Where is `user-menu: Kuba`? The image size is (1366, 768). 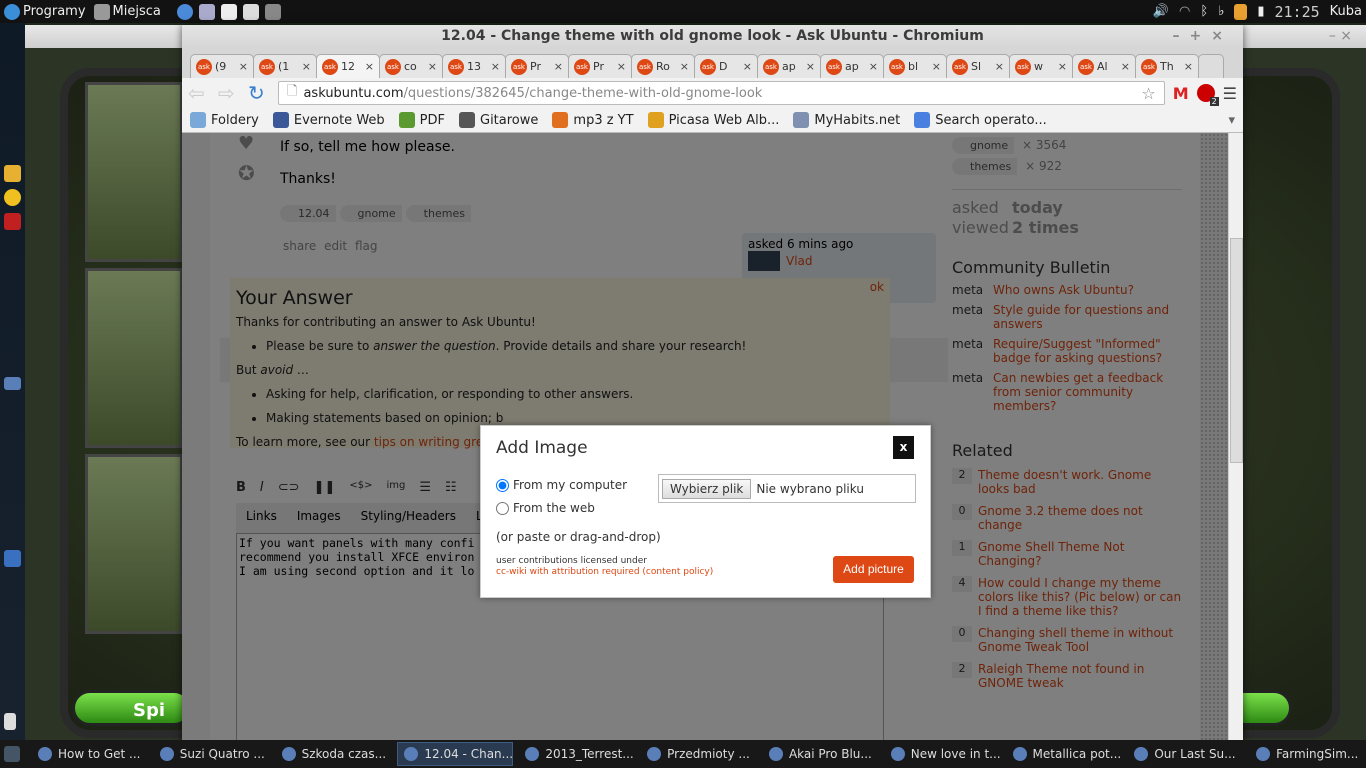
user-menu: Kuba is located at coordinates (1346, 11).